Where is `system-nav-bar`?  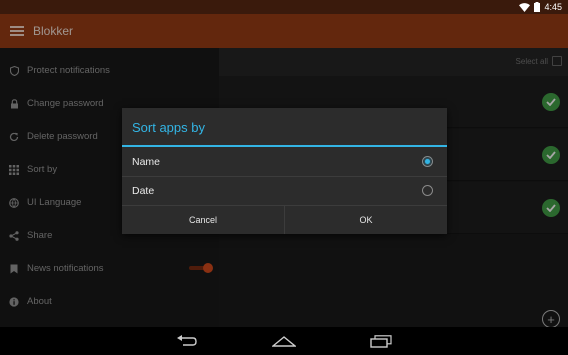 system-nav-bar is located at coordinates (284, 341).